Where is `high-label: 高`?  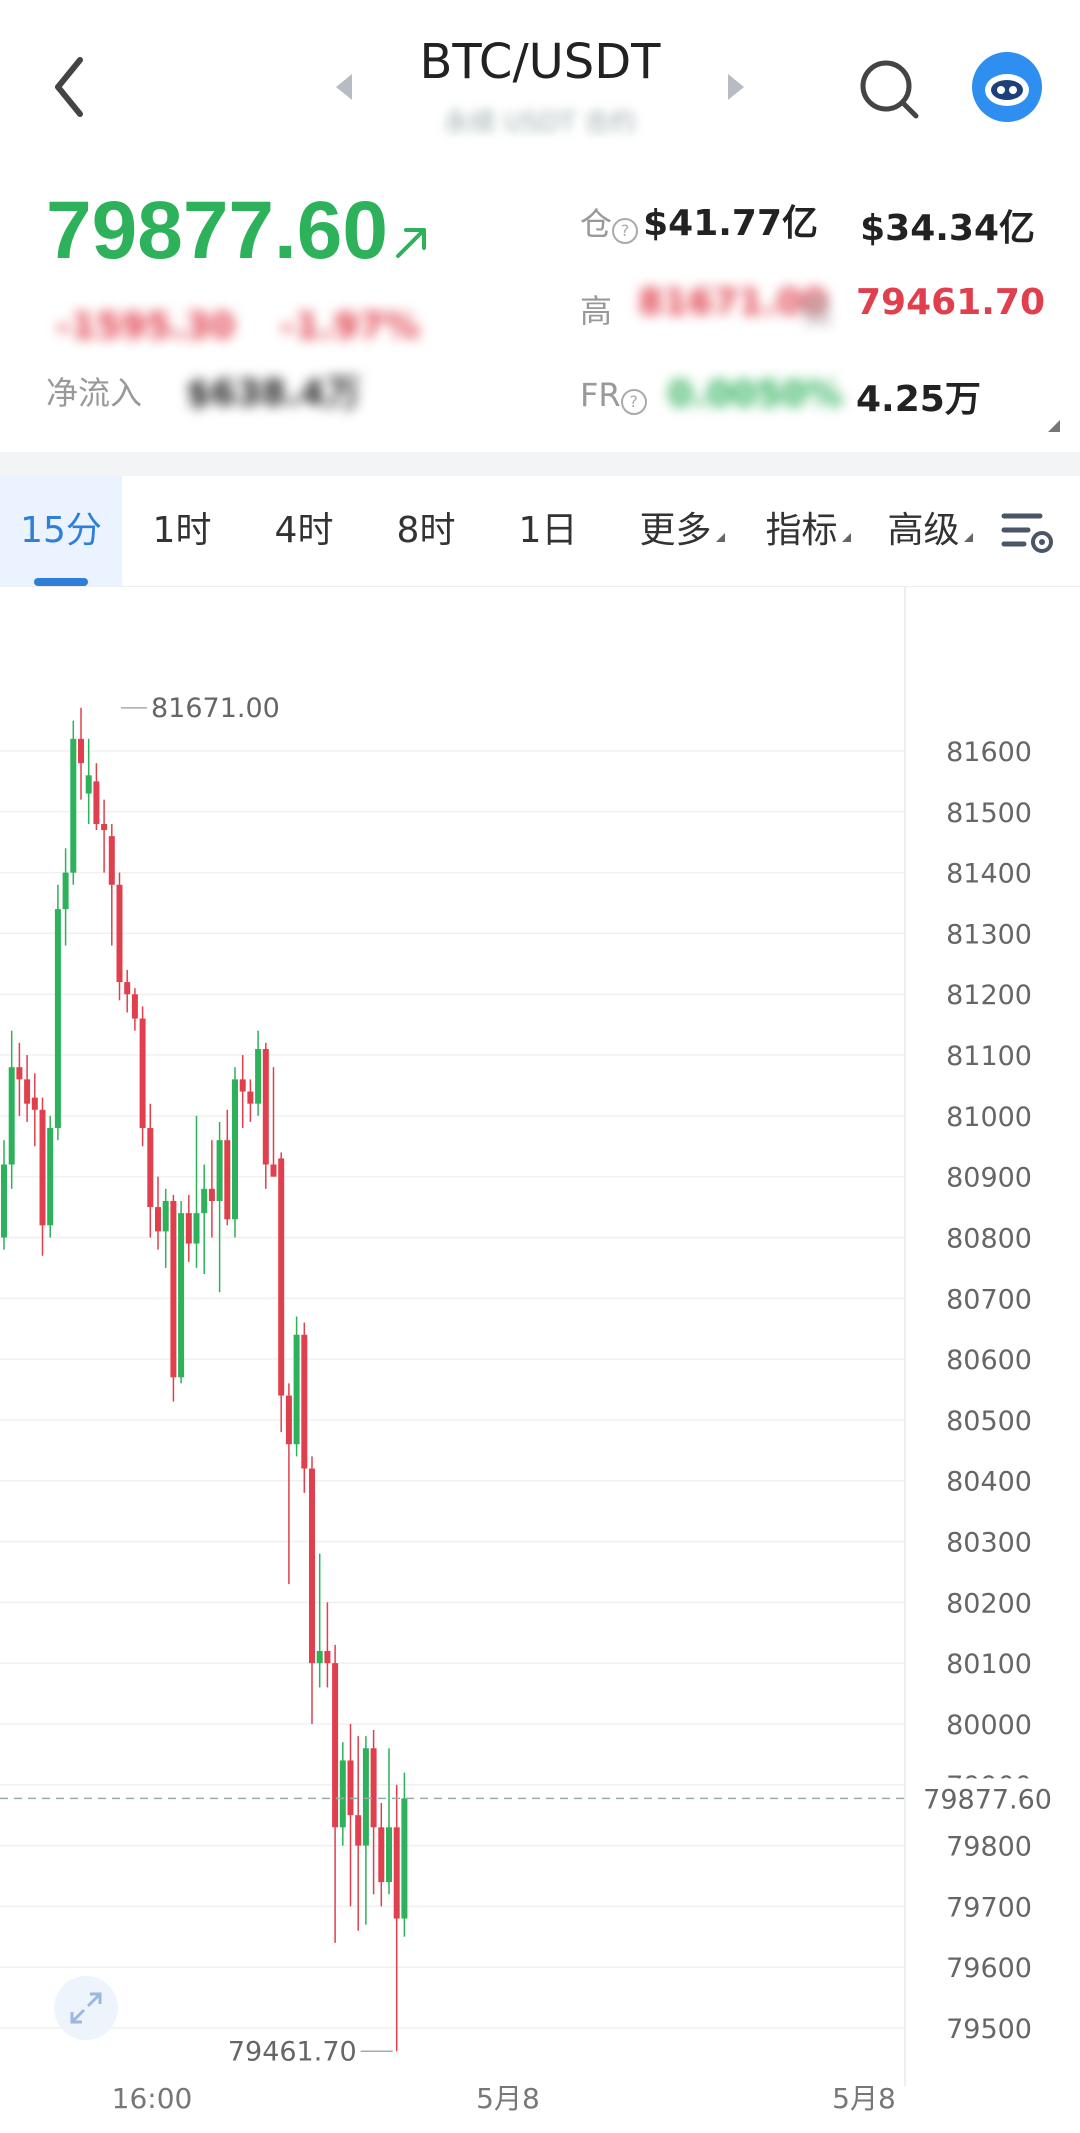 high-label: 高 is located at coordinates (596, 311).